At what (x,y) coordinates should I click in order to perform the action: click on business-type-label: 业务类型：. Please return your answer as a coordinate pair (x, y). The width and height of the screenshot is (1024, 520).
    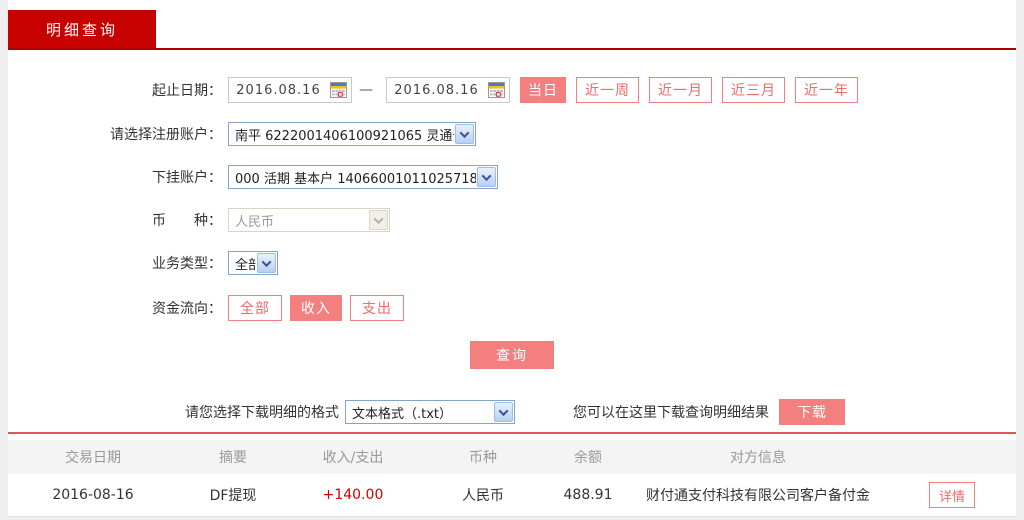
    Looking at the image, I should click on (187, 264).